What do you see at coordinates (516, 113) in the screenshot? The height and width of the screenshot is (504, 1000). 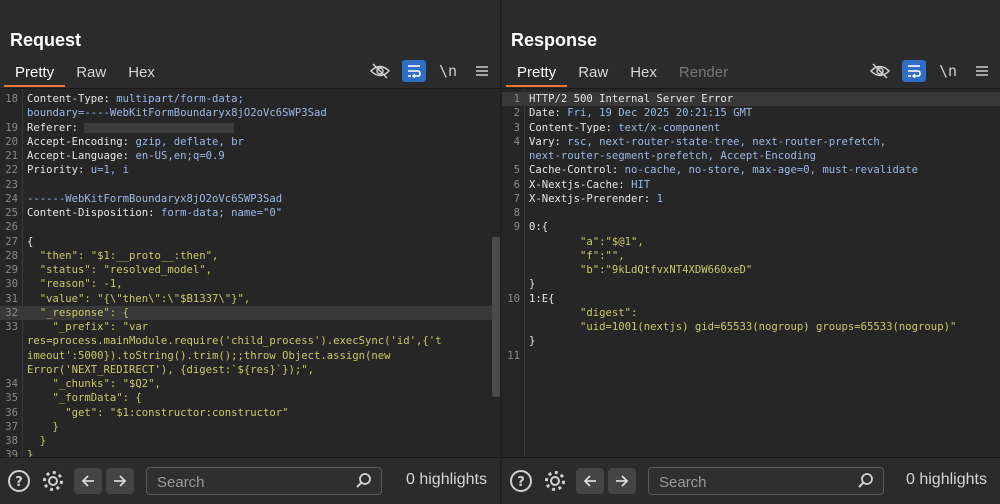 I see `line-number: 2` at bounding box center [516, 113].